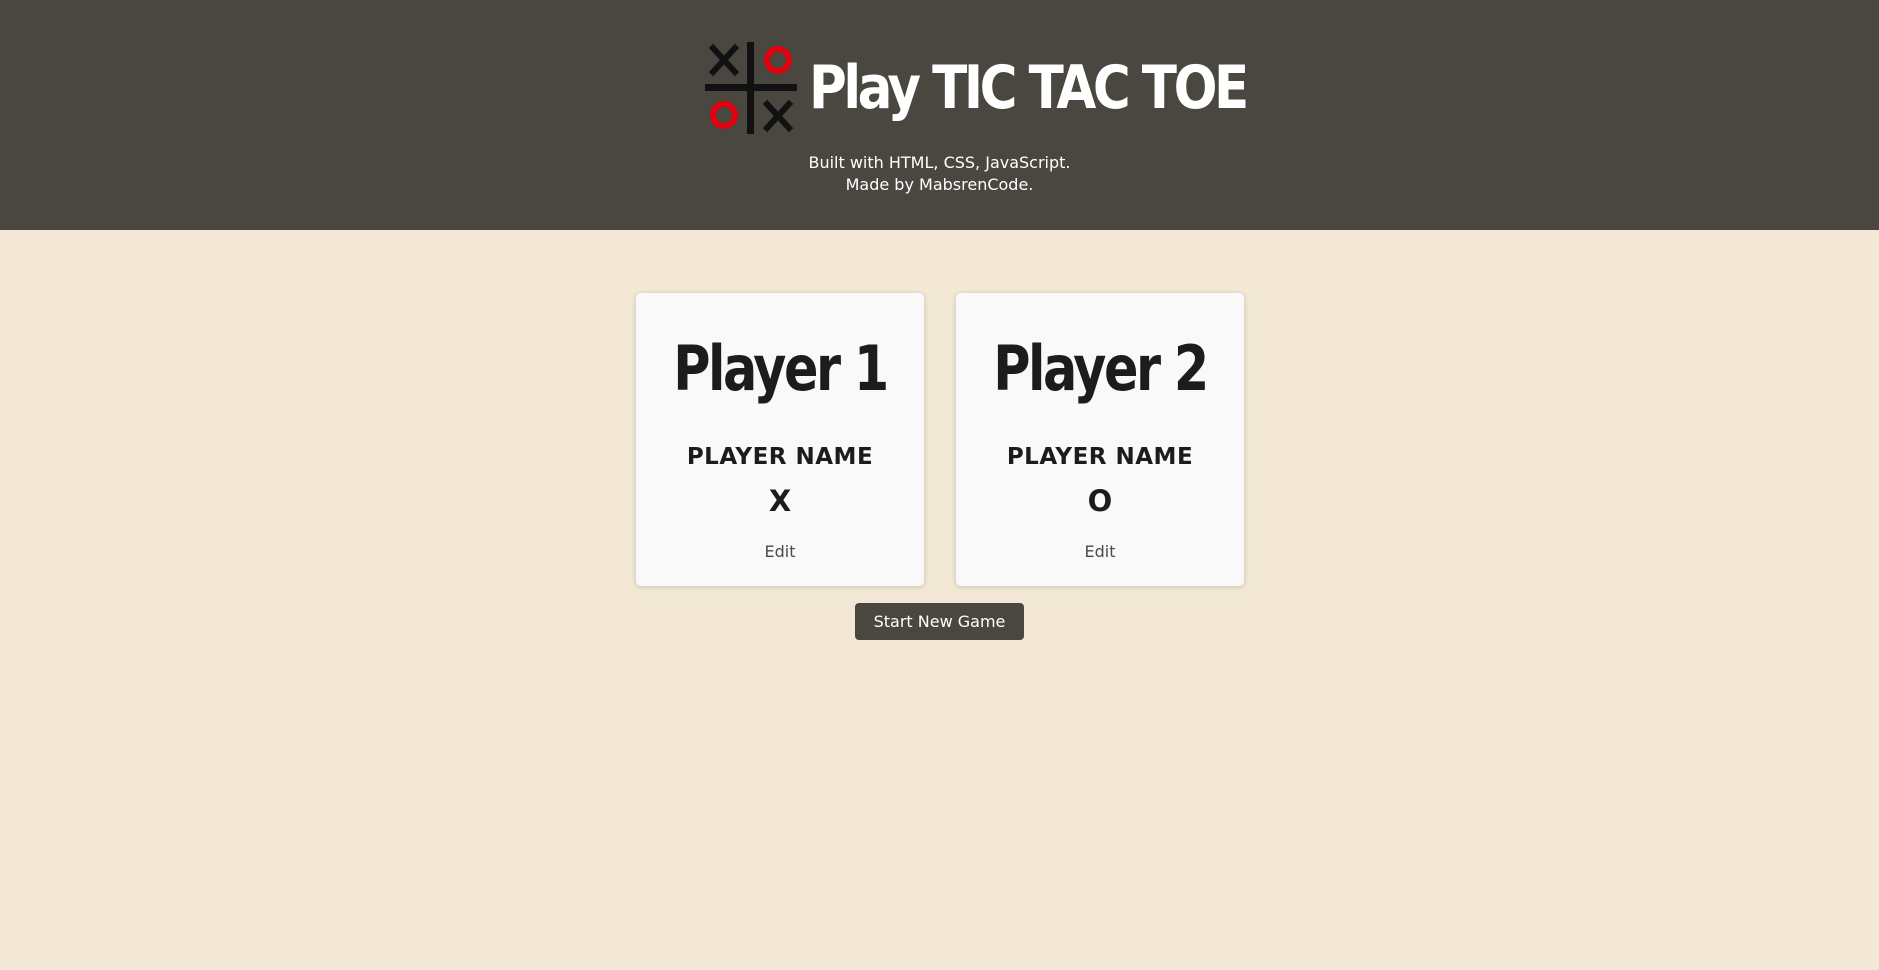 This screenshot has height=970, width=1879. What do you see at coordinates (781, 368) in the screenshot?
I see `player-1-title: Player 1` at bounding box center [781, 368].